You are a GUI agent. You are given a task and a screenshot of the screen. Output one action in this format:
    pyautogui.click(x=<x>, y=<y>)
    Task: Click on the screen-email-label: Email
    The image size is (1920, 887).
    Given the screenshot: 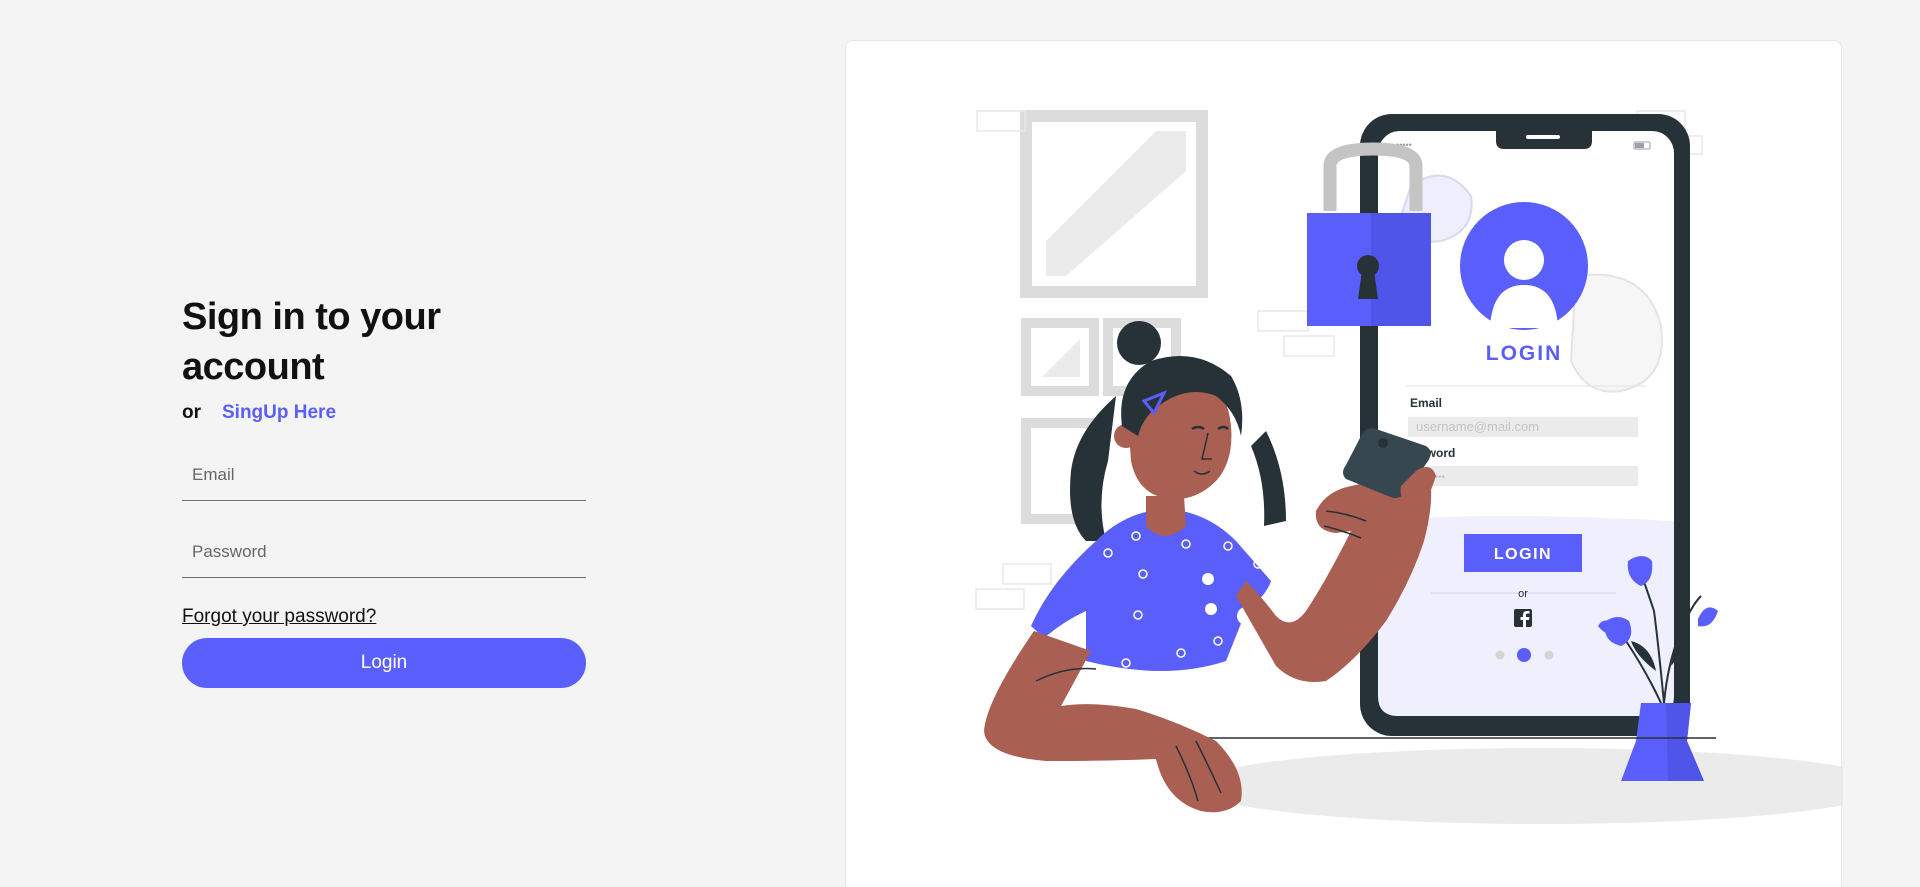 What is the action you would take?
    pyautogui.click(x=1426, y=403)
    